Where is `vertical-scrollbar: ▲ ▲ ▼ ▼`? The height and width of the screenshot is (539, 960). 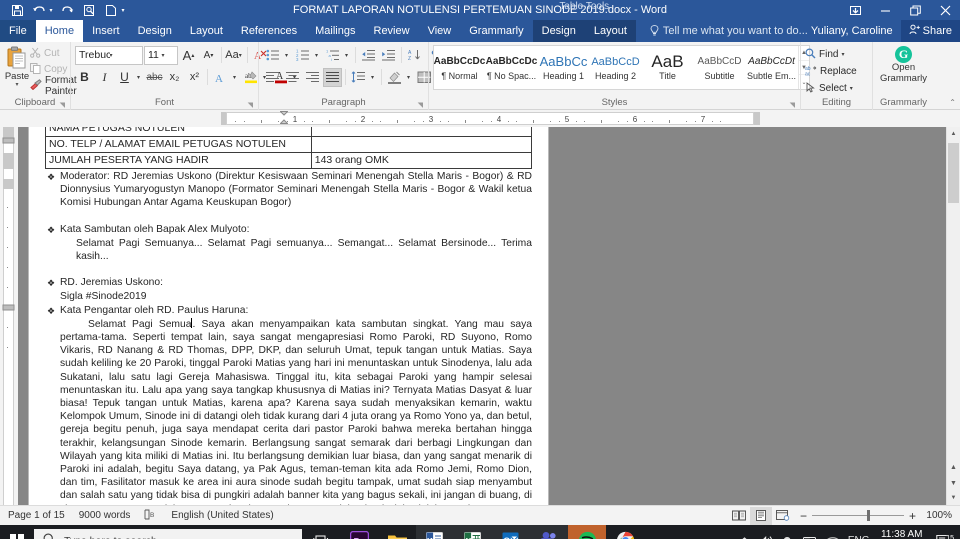 vertical-scrollbar: ▲ ▲ ▼ ▼ is located at coordinates (953, 316).